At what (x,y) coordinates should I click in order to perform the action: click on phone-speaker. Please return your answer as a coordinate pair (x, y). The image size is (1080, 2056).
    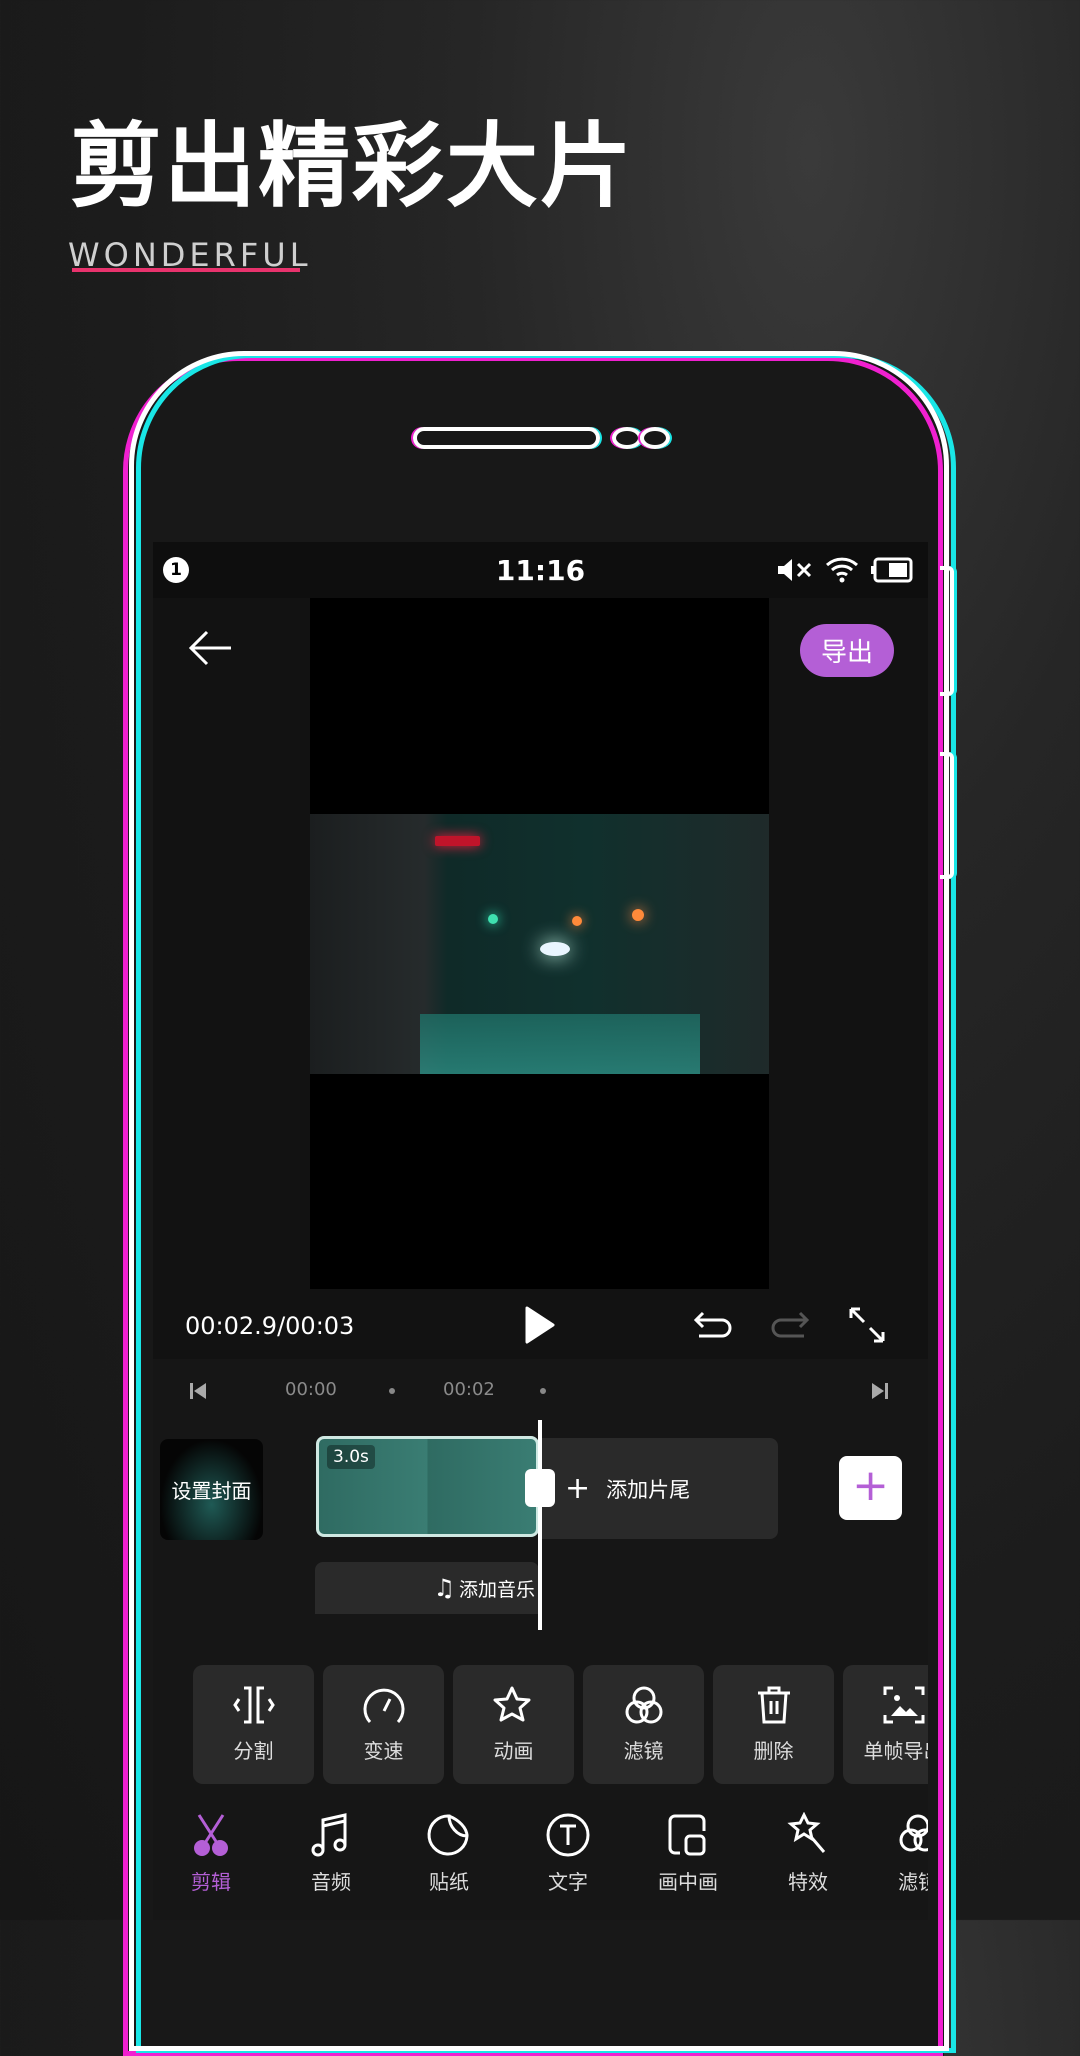
    Looking at the image, I should click on (506, 438).